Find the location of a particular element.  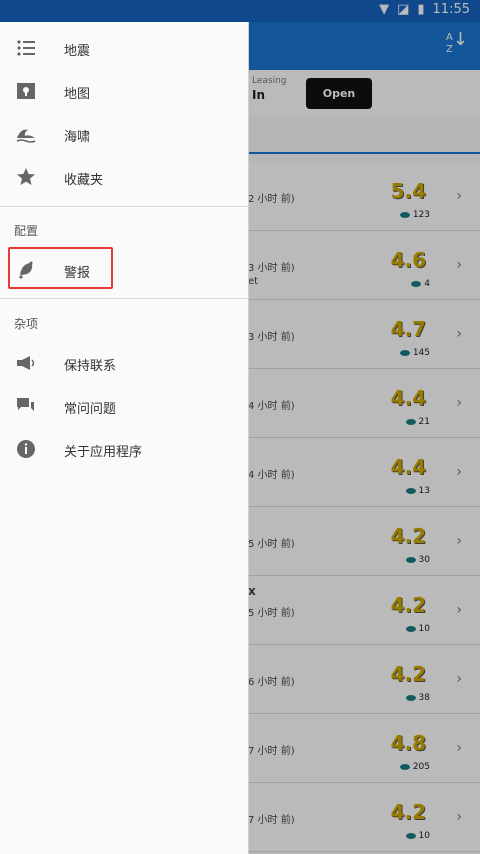

drawer-item-keep-in-touch: 保持联系 is located at coordinates (124, 364).